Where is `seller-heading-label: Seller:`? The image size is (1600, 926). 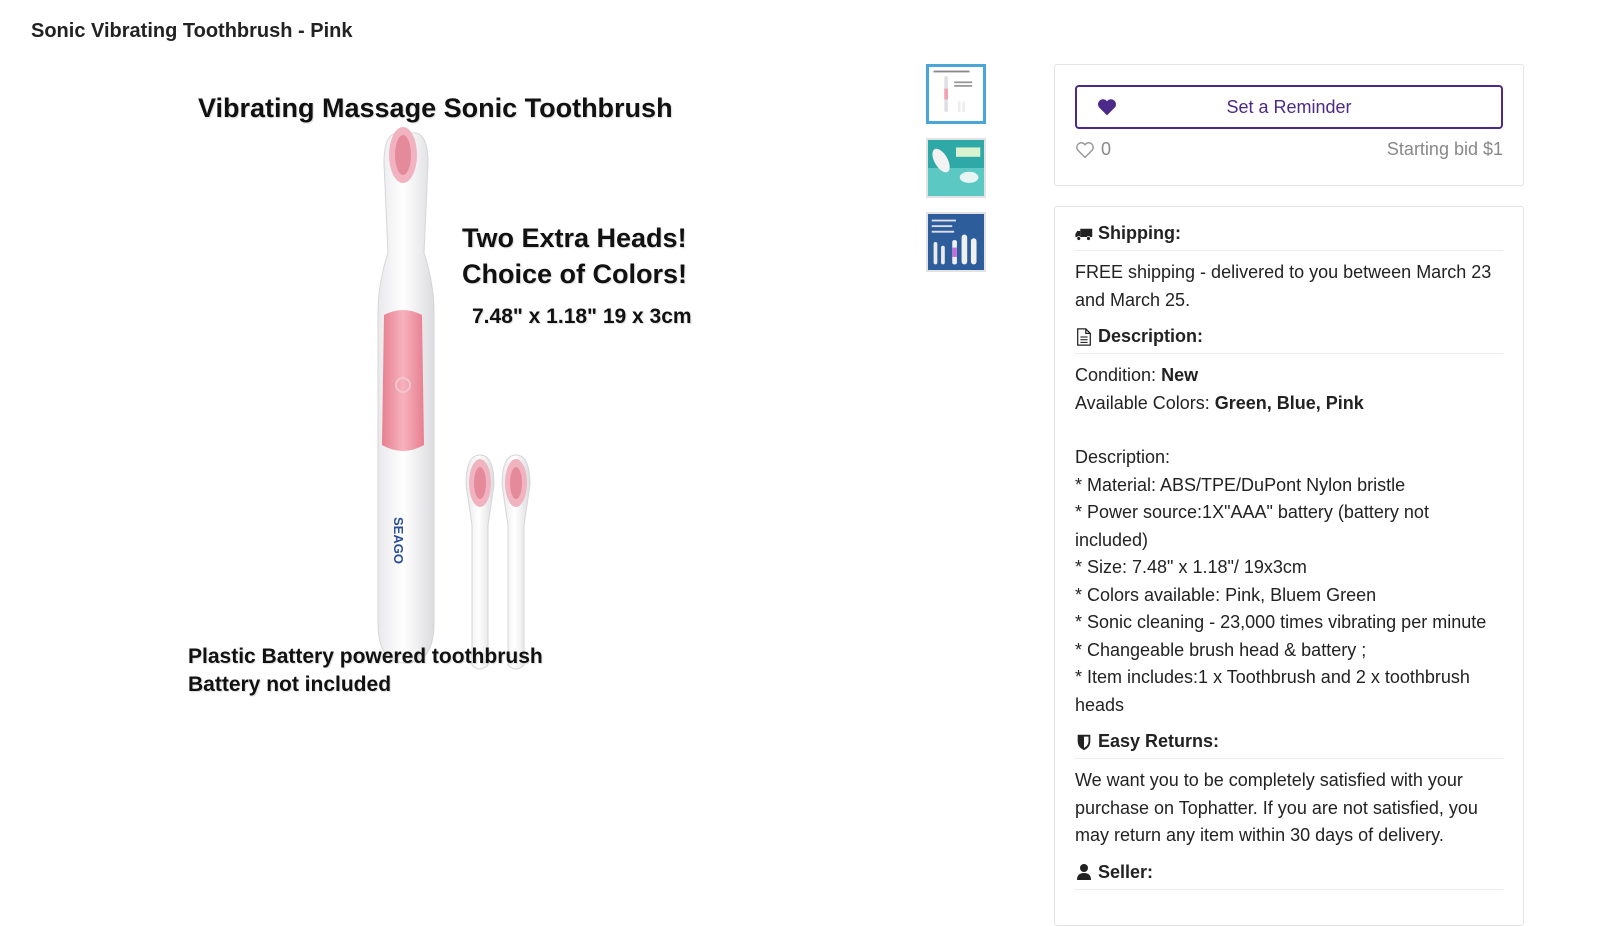
seller-heading-label: Seller: is located at coordinates (1126, 871).